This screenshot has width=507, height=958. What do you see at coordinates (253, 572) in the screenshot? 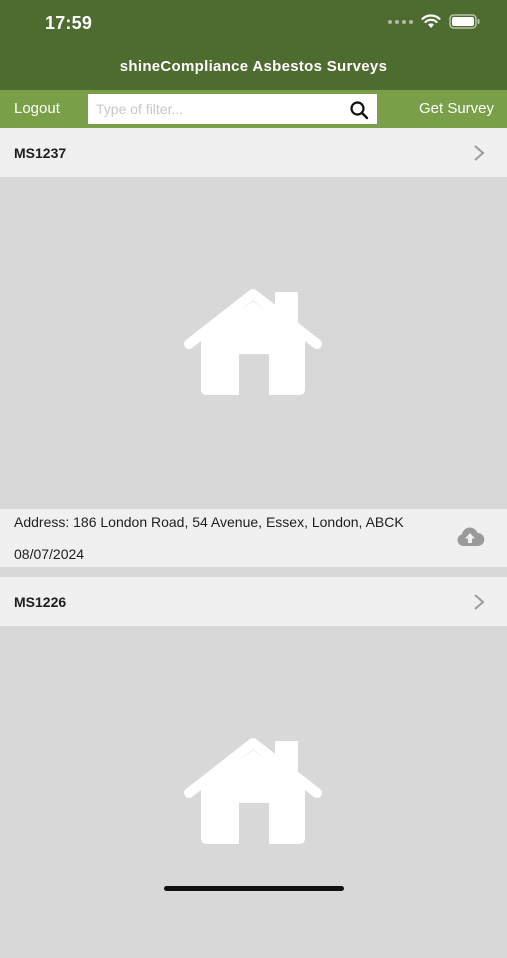
I see `card-separator` at bounding box center [253, 572].